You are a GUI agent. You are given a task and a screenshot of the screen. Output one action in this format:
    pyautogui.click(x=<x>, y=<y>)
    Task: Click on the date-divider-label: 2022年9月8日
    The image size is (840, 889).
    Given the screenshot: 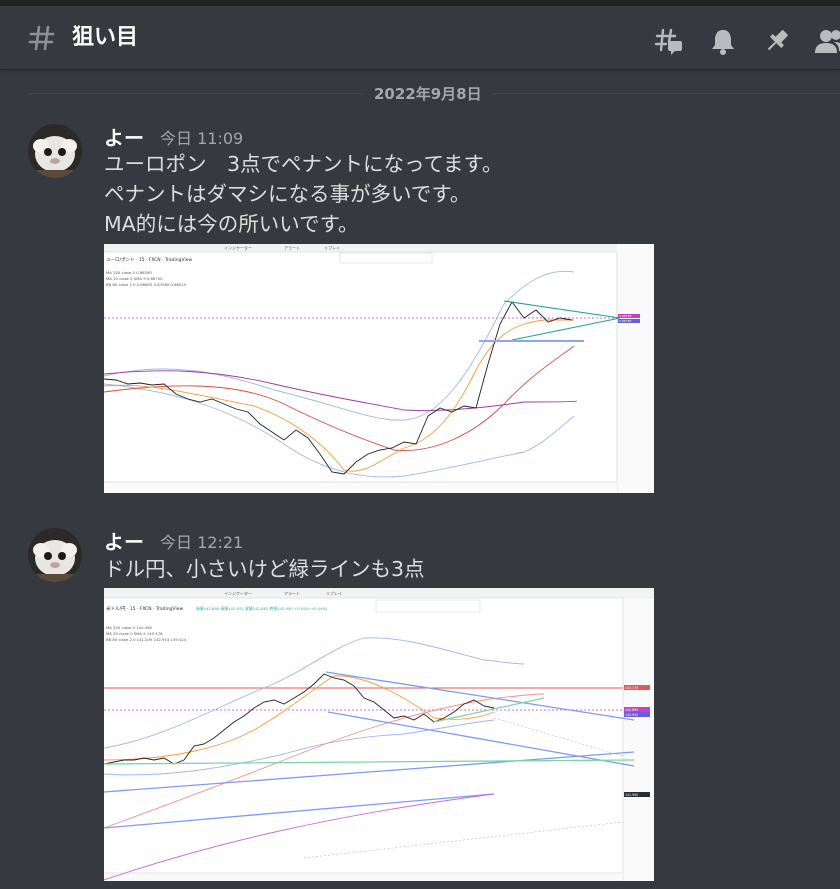 What is the action you would take?
    pyautogui.click(x=428, y=94)
    